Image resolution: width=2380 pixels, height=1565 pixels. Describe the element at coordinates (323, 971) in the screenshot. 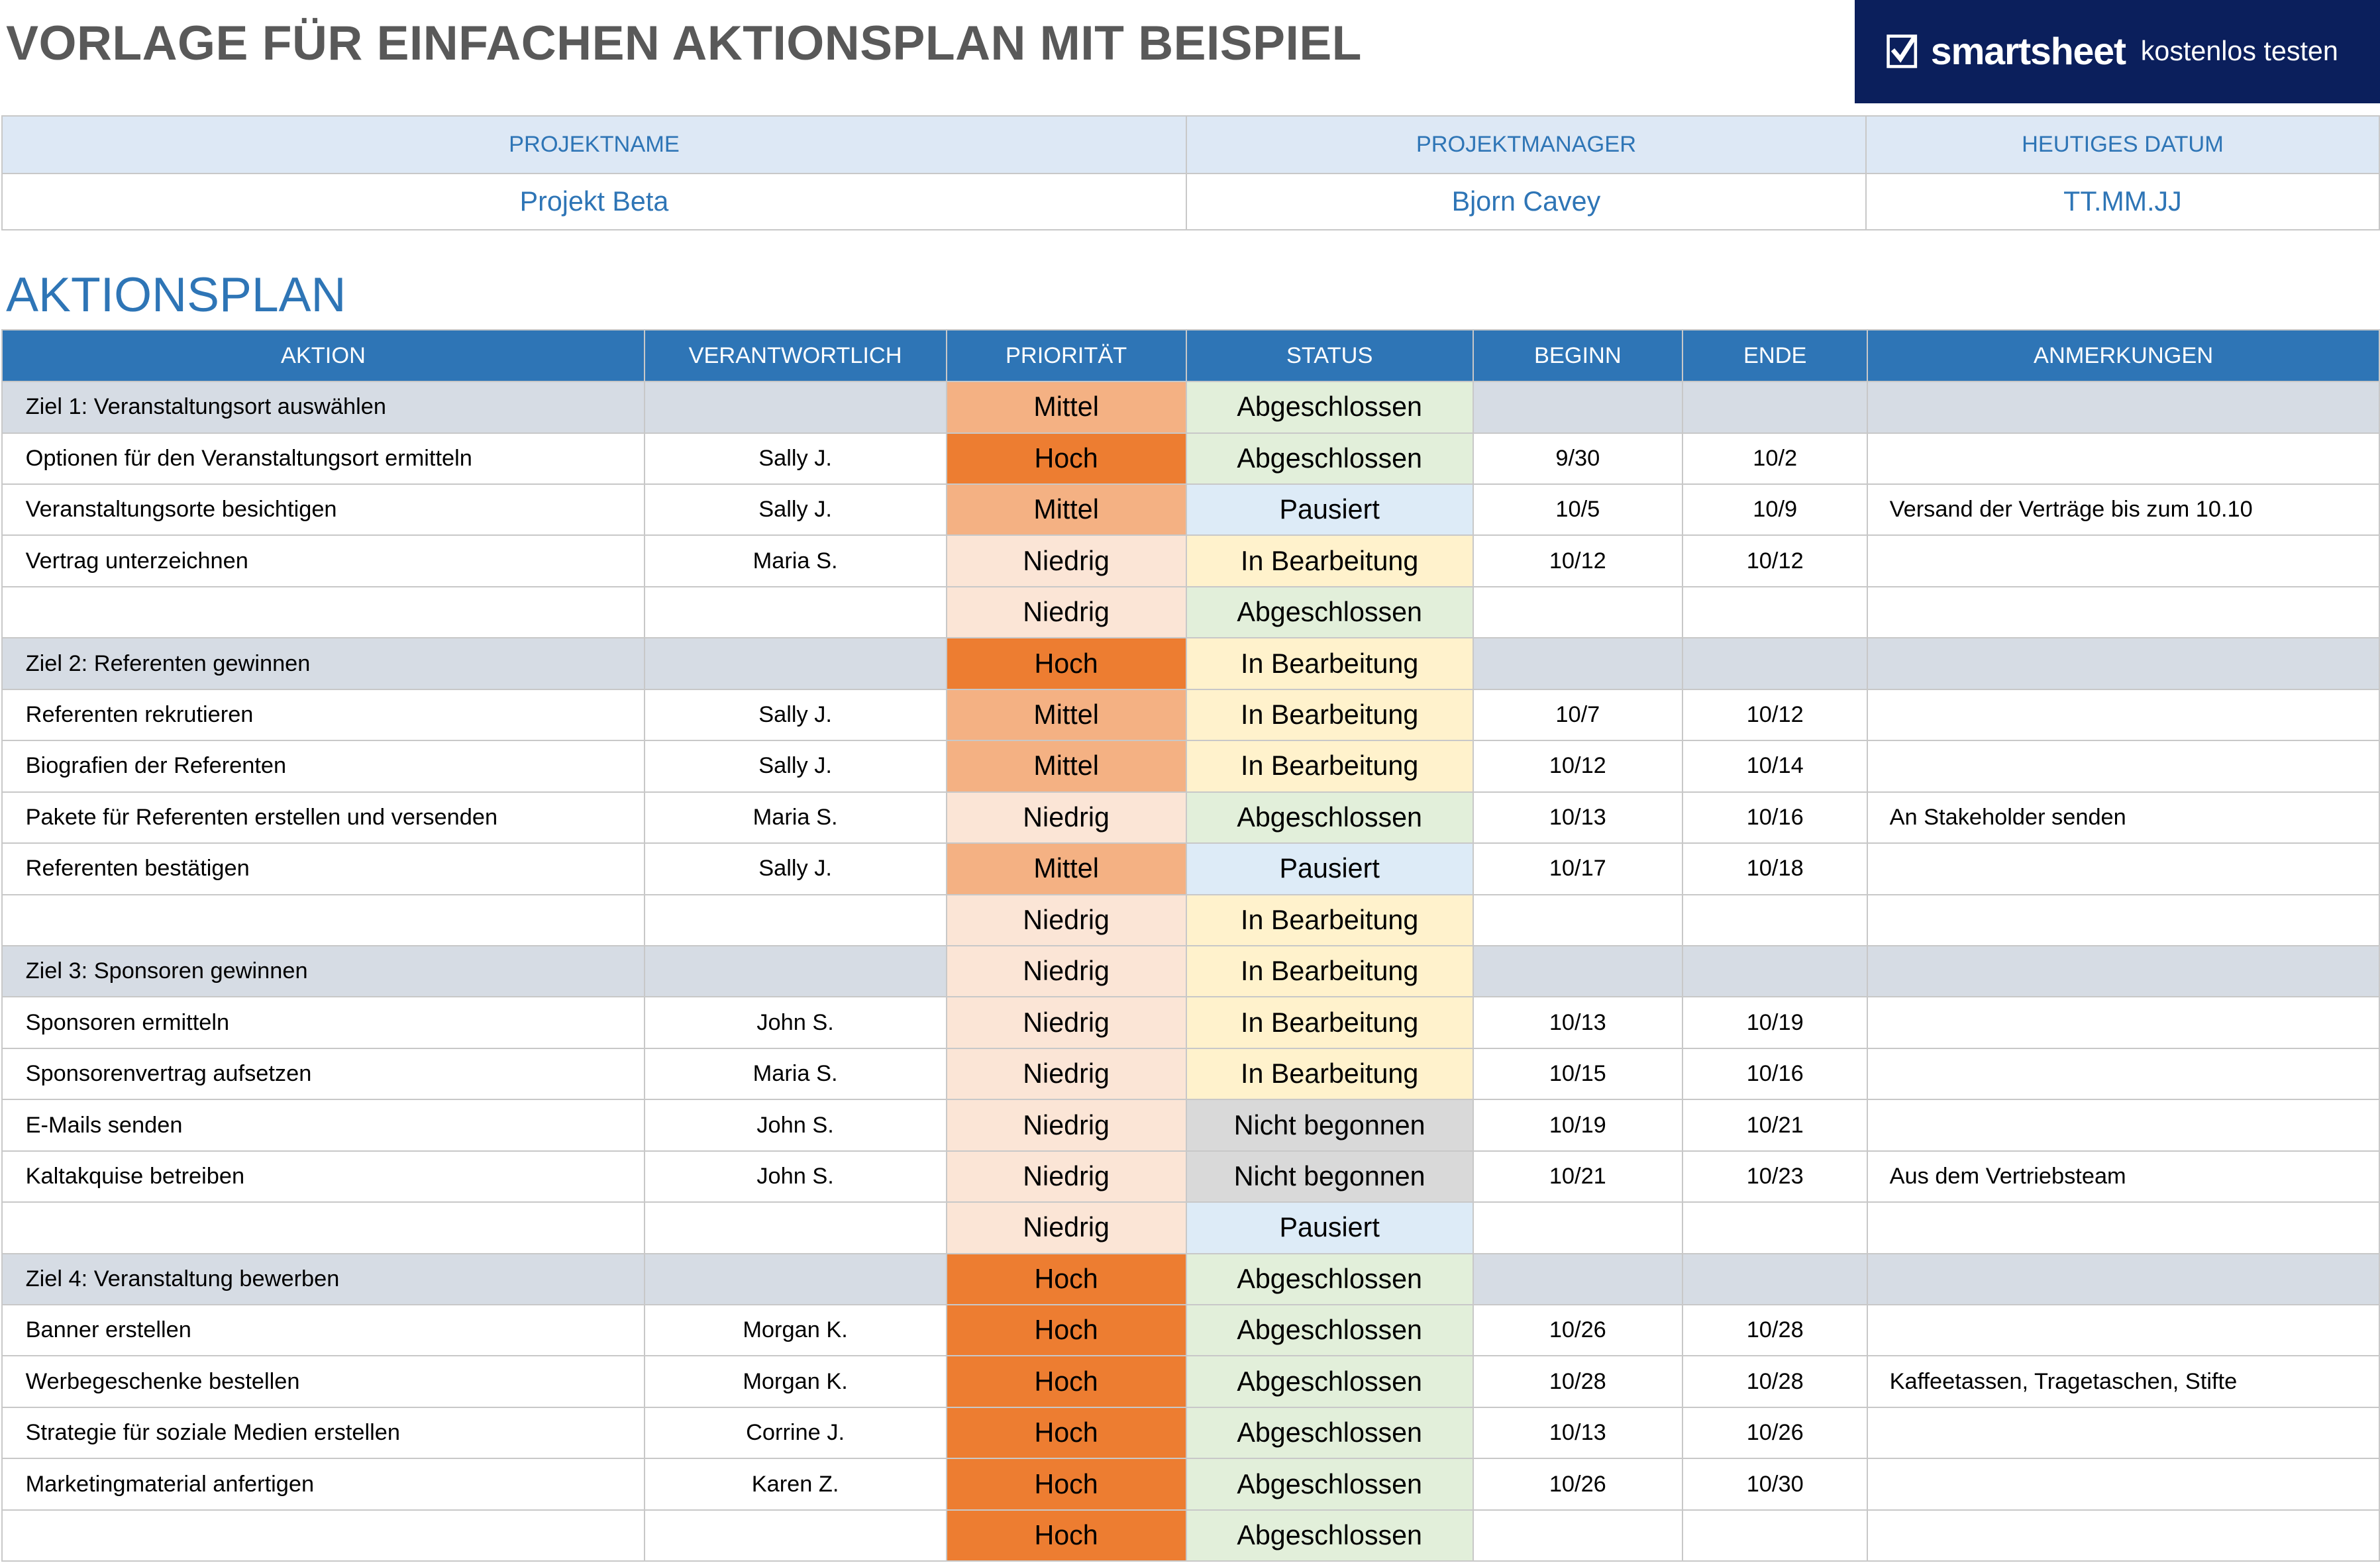

I see `action-cell: Ziel 3: Sponsoren gewinnen` at that location.